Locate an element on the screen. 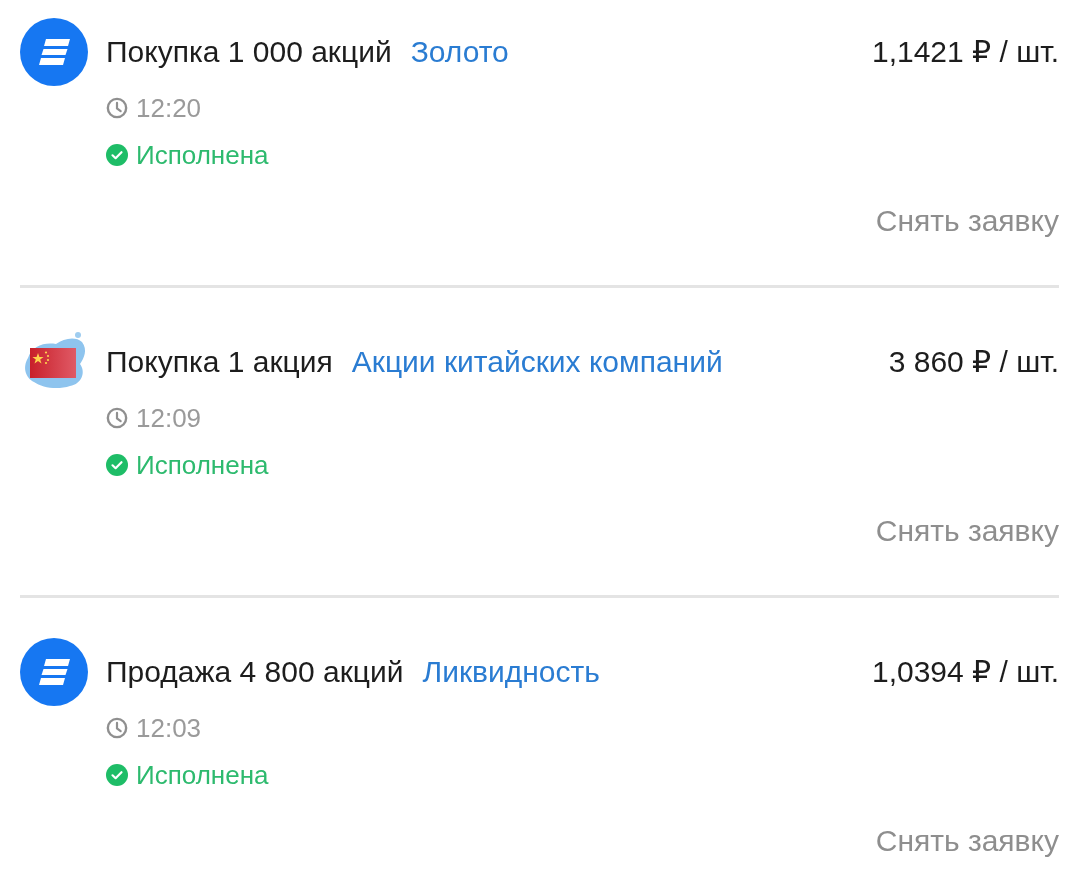 The image size is (1080, 895). order-time: 12:09 is located at coordinates (169, 418).